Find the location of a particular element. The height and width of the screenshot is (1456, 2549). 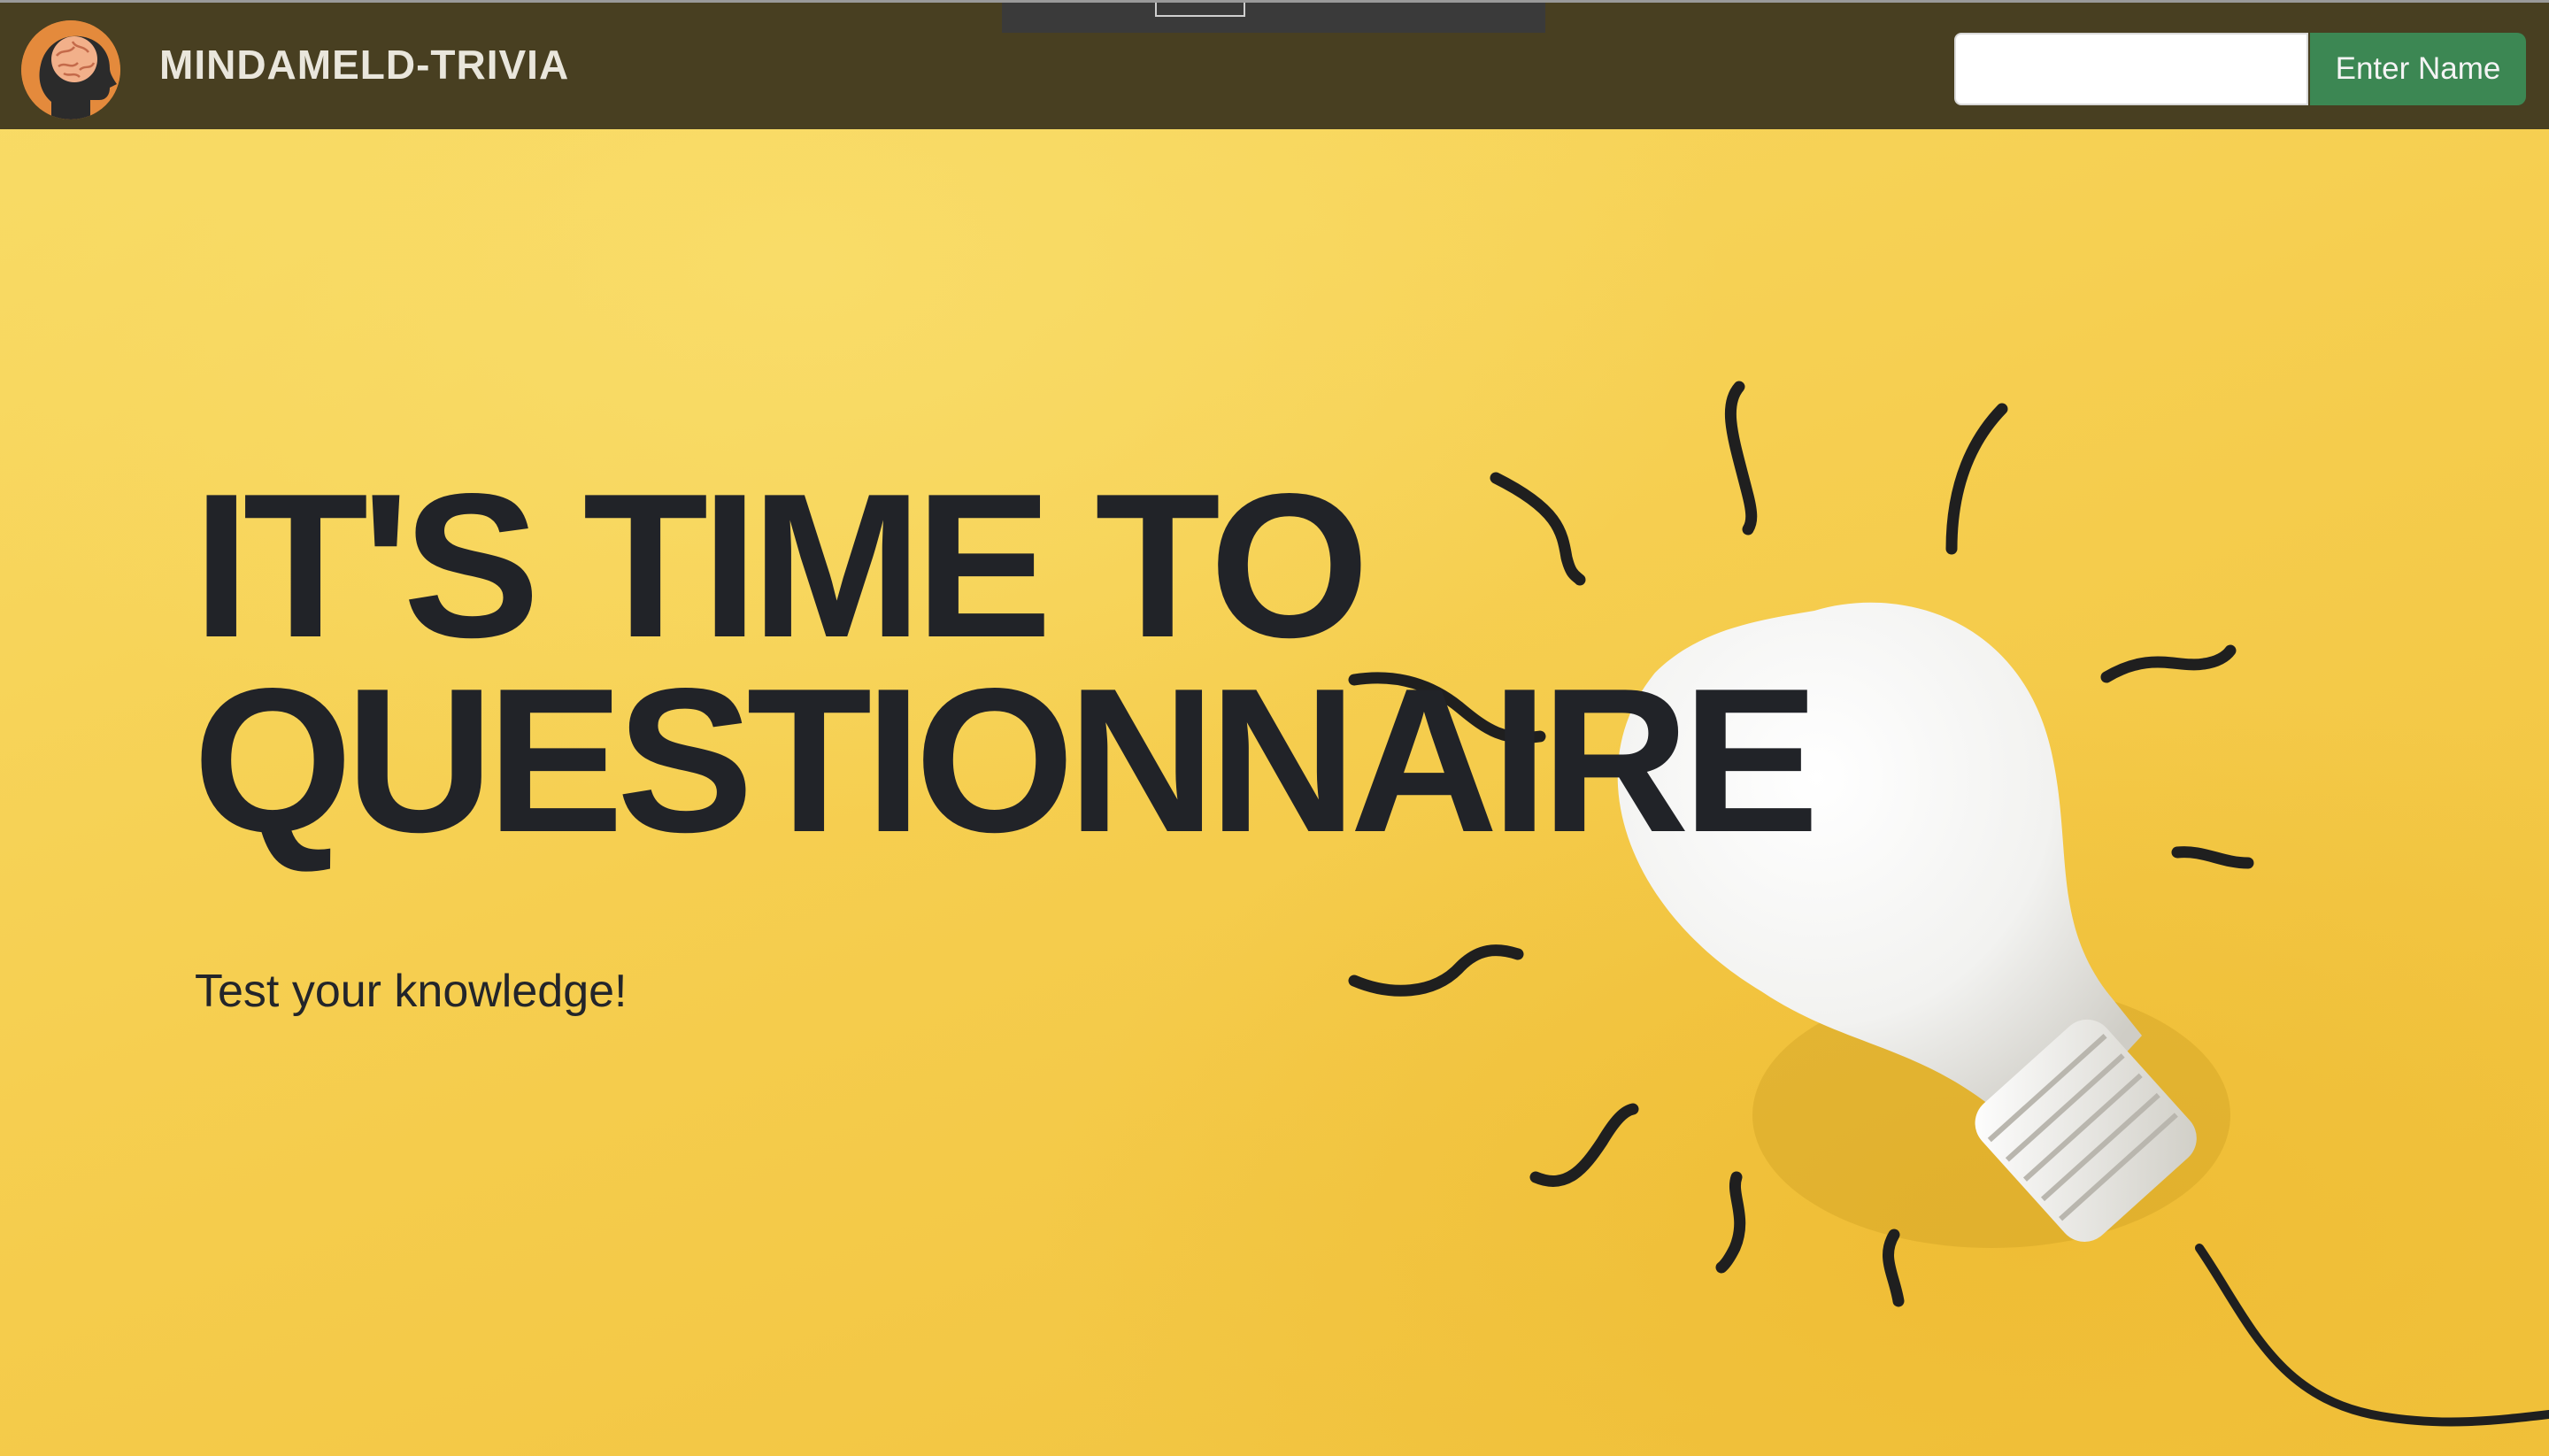

name-input is located at coordinates (2131, 69).